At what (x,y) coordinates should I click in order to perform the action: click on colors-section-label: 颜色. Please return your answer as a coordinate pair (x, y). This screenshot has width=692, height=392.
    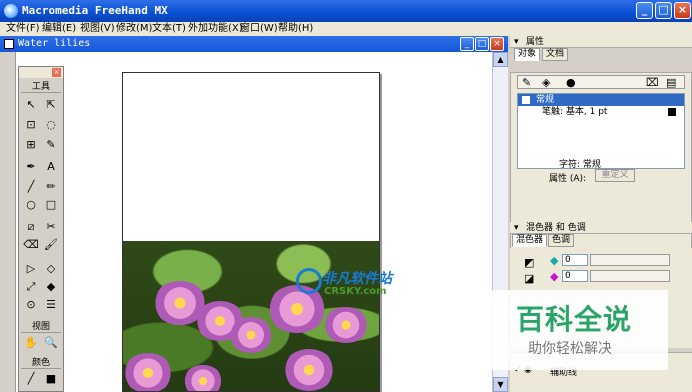
    Looking at the image, I should click on (41, 363).